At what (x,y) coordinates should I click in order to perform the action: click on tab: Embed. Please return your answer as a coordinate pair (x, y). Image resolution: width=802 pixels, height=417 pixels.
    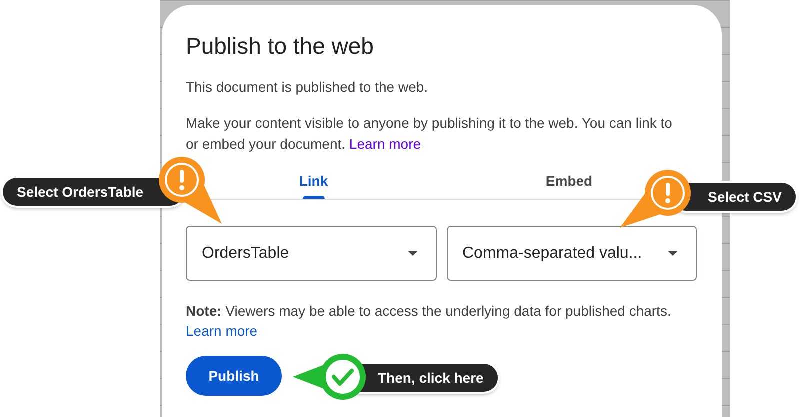
    Looking at the image, I should click on (569, 181).